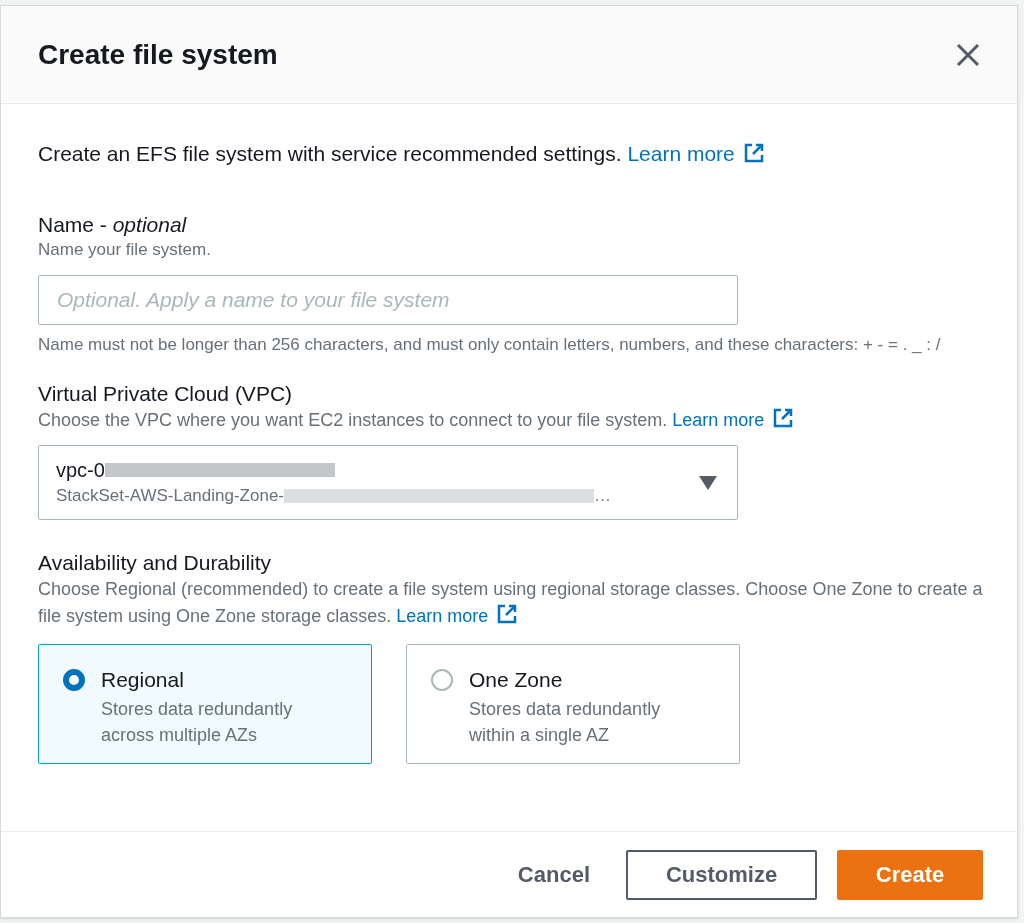 The image size is (1024, 923). I want to click on option-description: Stores data redundantly across multiple AZs, so click(197, 722).